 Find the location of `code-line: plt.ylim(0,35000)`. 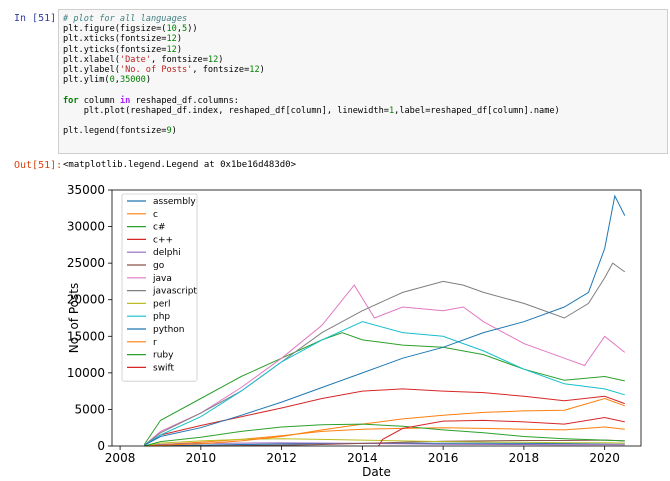

code-line: plt.ylim(0,35000) is located at coordinates (363, 80).